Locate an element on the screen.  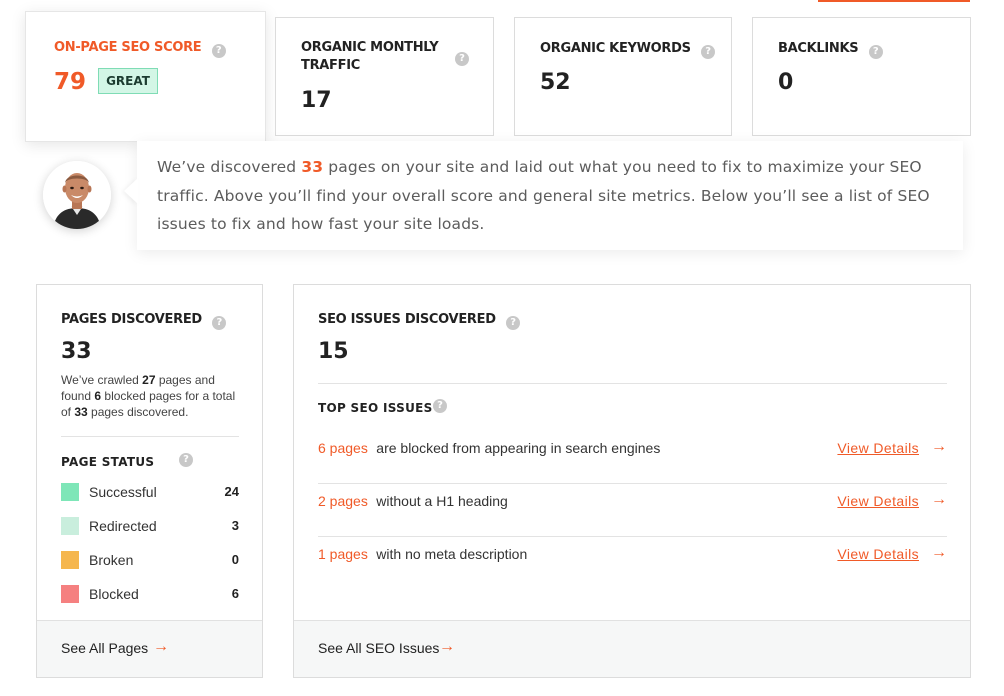
organic-traffic-title-line2: TRAFFIC is located at coordinates (330, 65).